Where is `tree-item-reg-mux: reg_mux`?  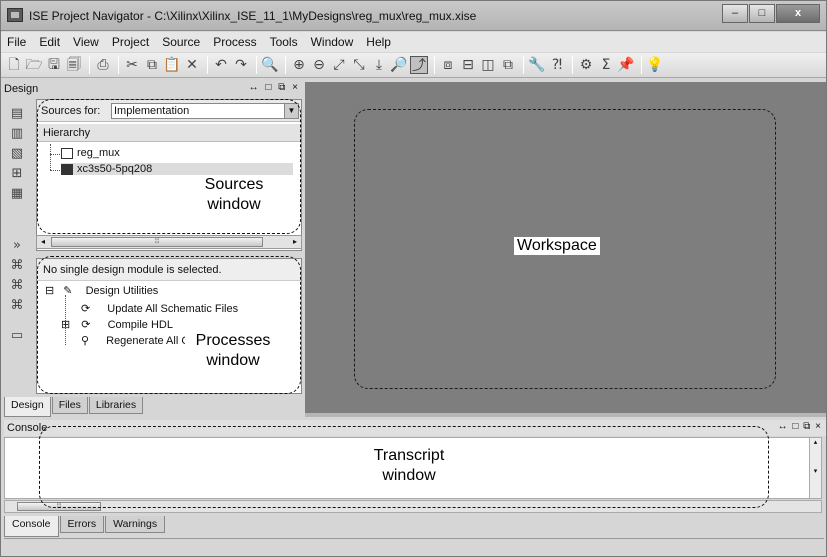 tree-item-reg-mux: reg_mux is located at coordinates (90, 153).